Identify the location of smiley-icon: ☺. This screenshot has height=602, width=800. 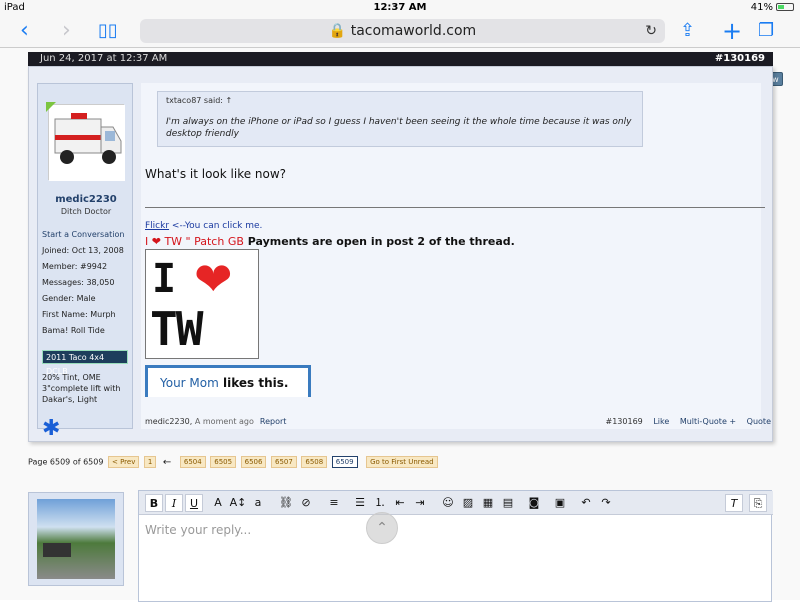
(448, 503).